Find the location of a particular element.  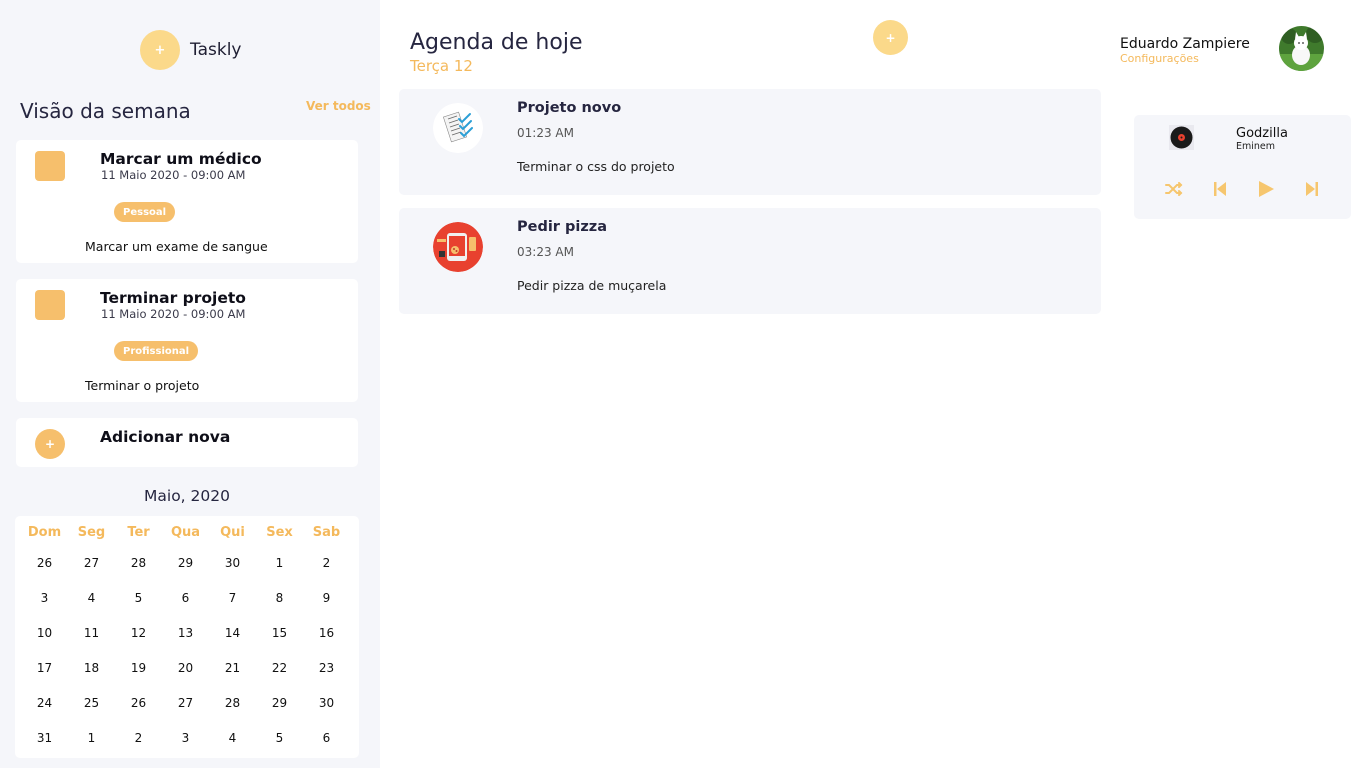

calendar-weekday: Sex is located at coordinates (279, 532).